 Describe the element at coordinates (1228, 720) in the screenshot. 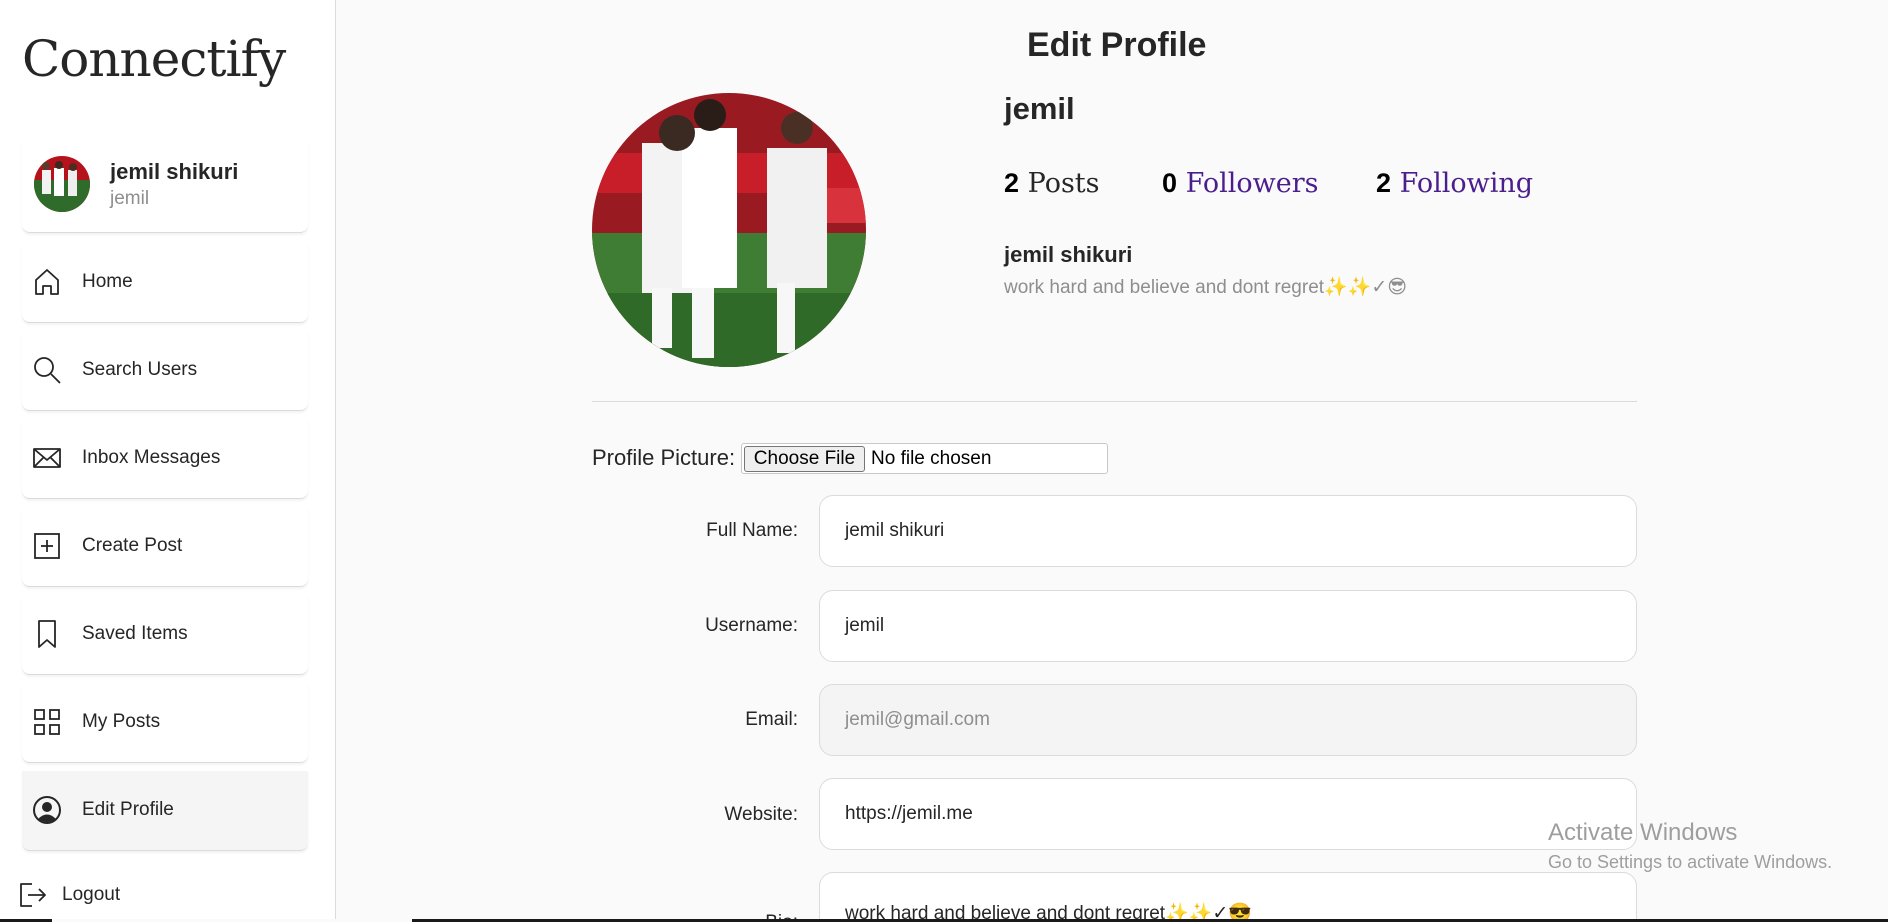

I see `email-field: jemil@gmail.com` at that location.